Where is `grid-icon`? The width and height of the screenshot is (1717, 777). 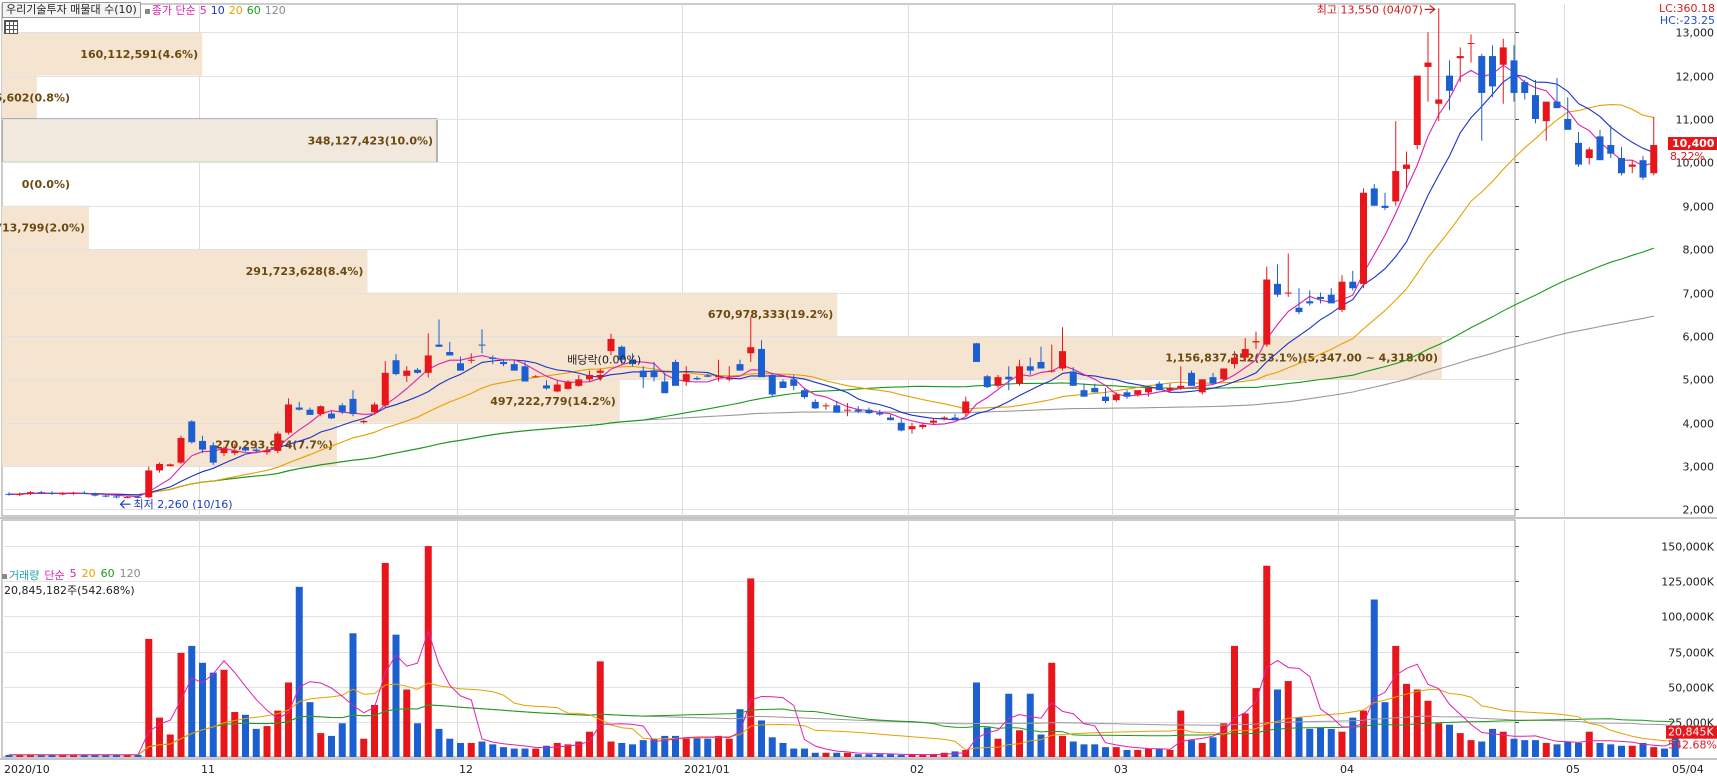 grid-icon is located at coordinates (11, 27).